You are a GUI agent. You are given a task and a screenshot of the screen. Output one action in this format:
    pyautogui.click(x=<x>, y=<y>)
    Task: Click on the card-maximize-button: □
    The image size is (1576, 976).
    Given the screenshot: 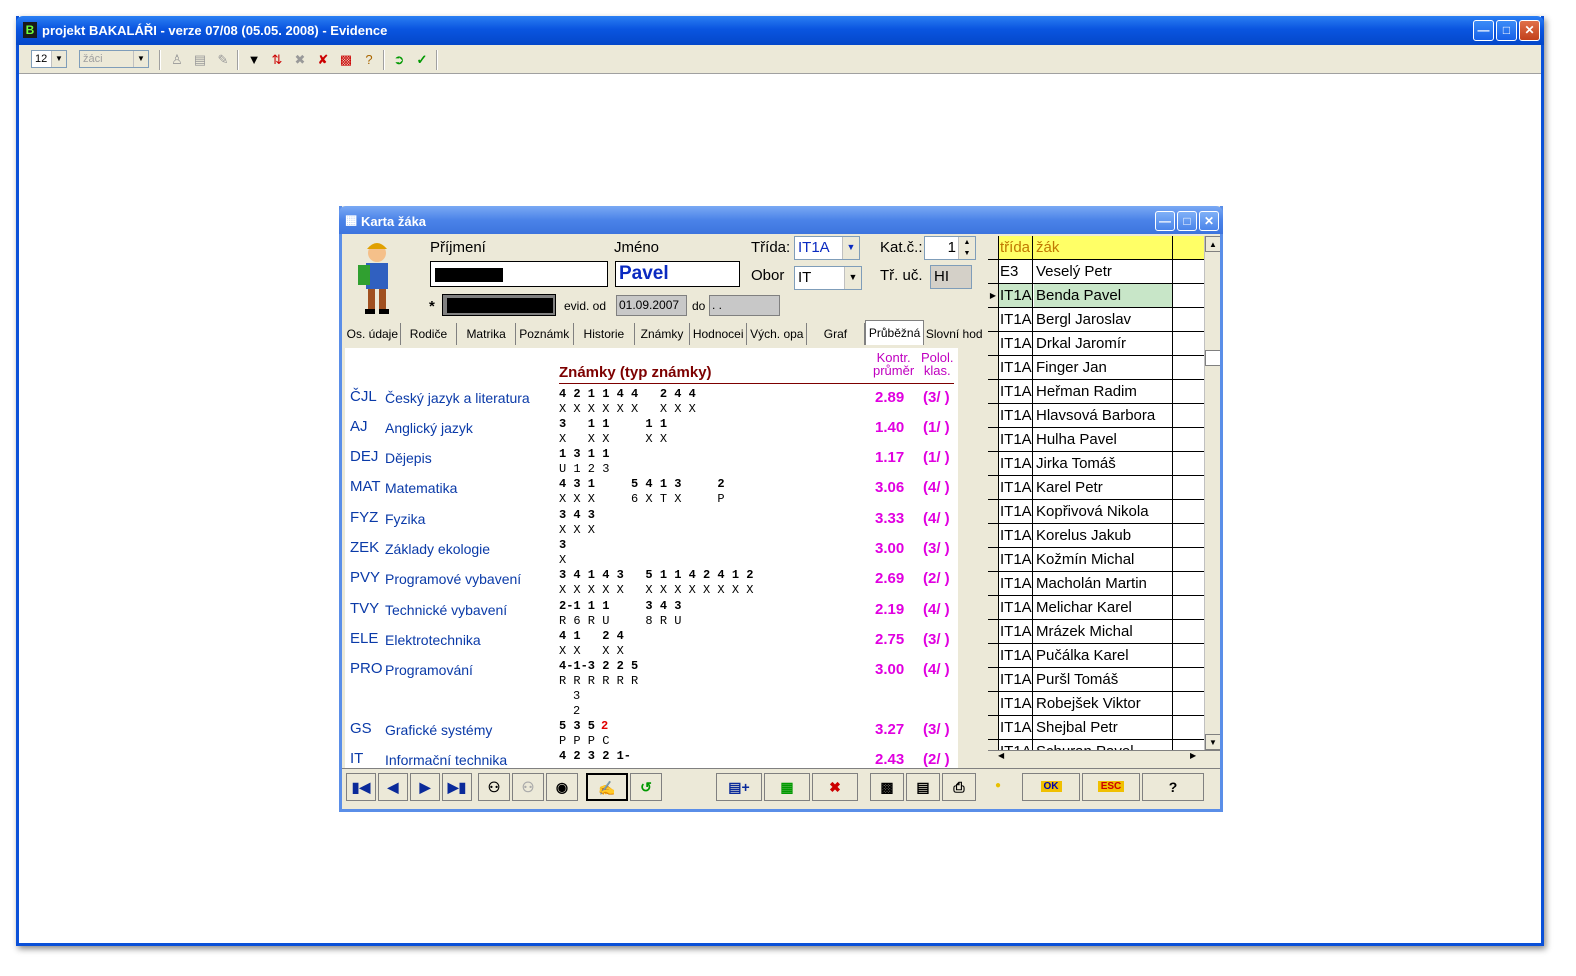 What is the action you would take?
    pyautogui.click(x=1187, y=221)
    